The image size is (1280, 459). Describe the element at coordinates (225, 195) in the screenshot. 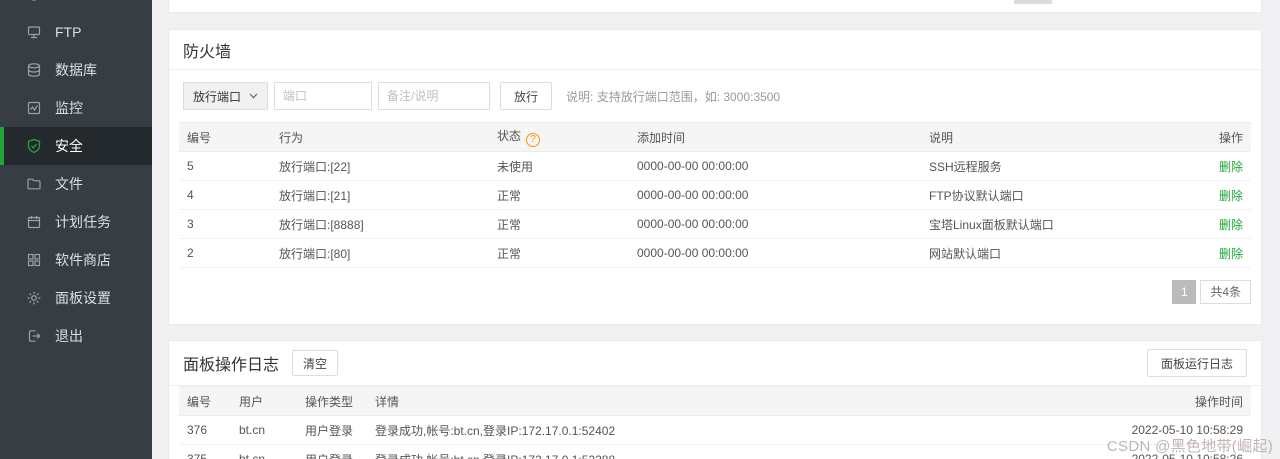

I see `rule-id: 4` at that location.